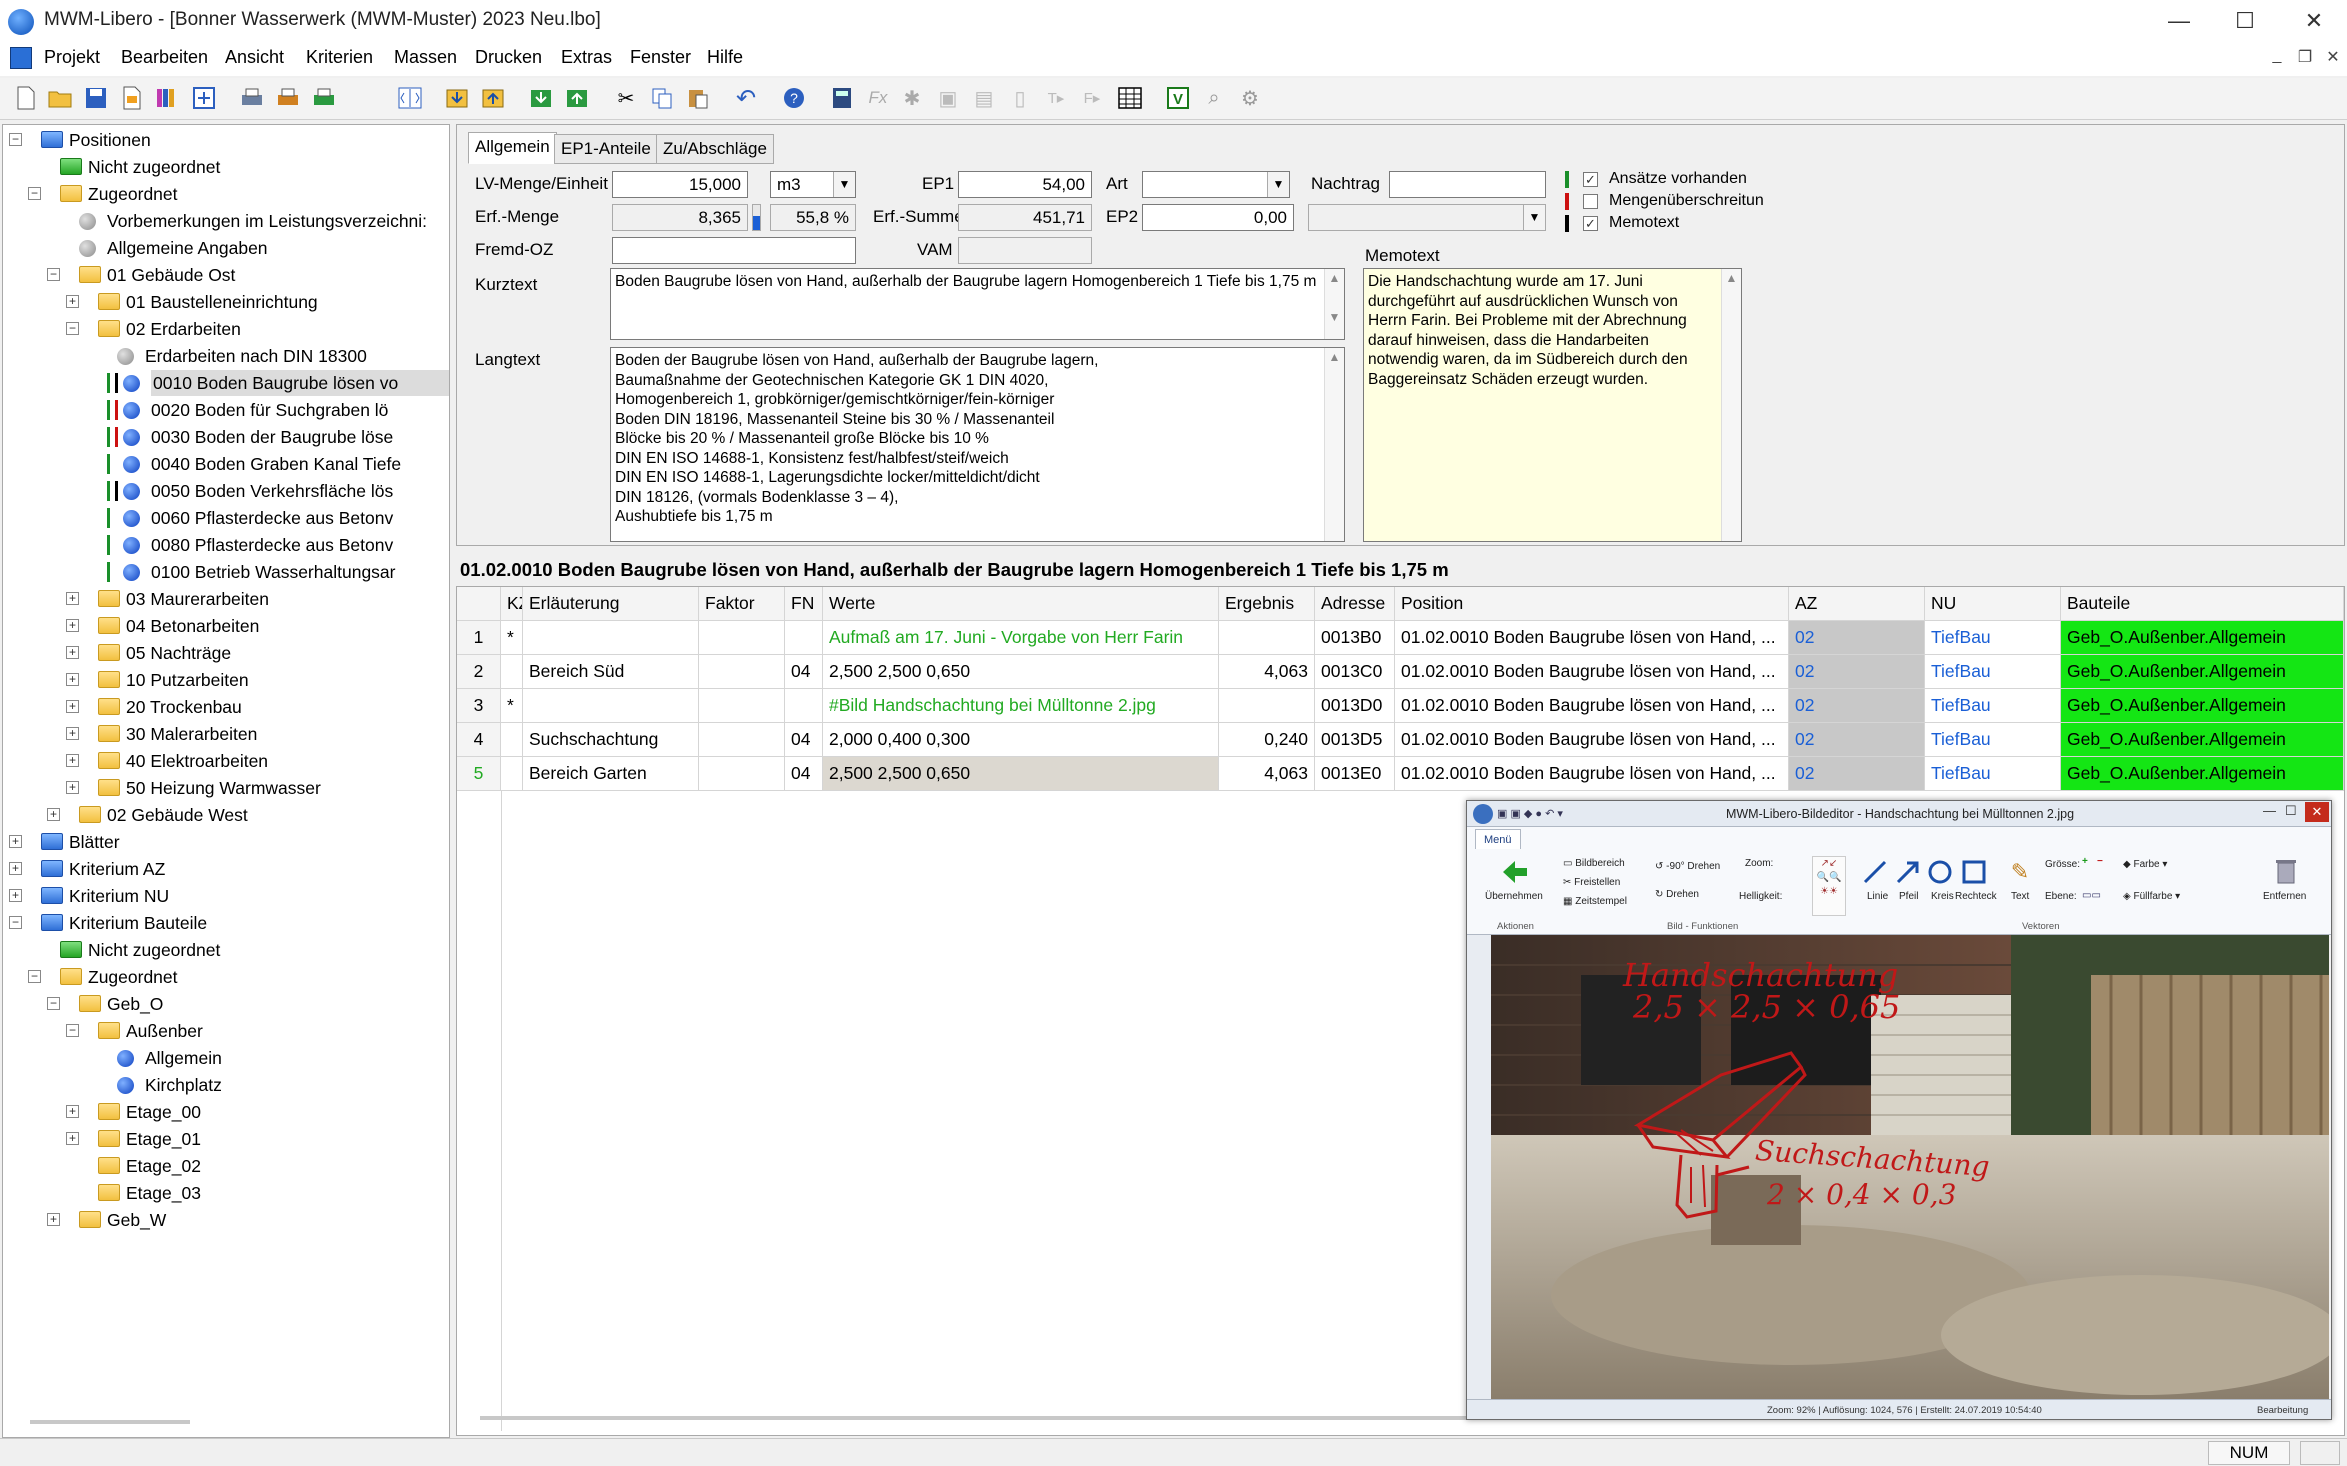  I want to click on menu-extras: Extras, so click(586, 57).